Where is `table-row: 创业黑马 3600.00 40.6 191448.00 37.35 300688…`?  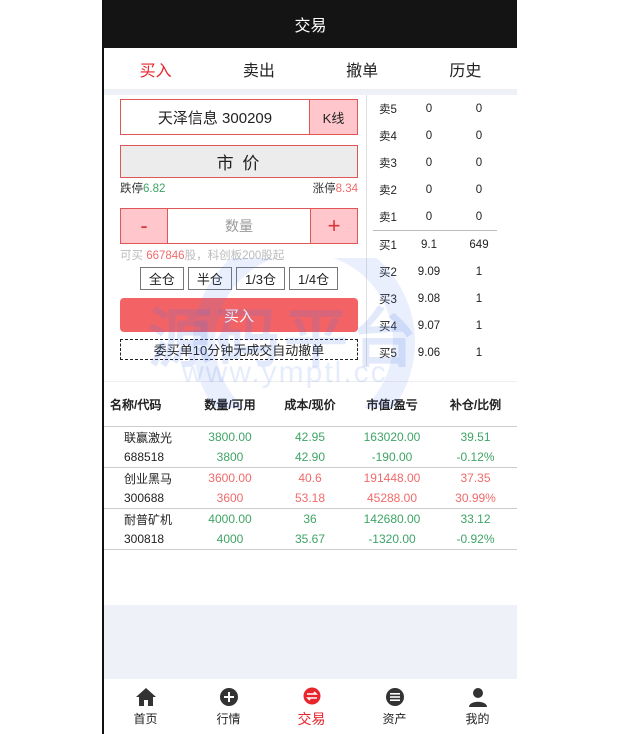
table-row: 创业黑马 3600.00 40.6 191448.00 37.35 300688… is located at coordinates (310, 487).